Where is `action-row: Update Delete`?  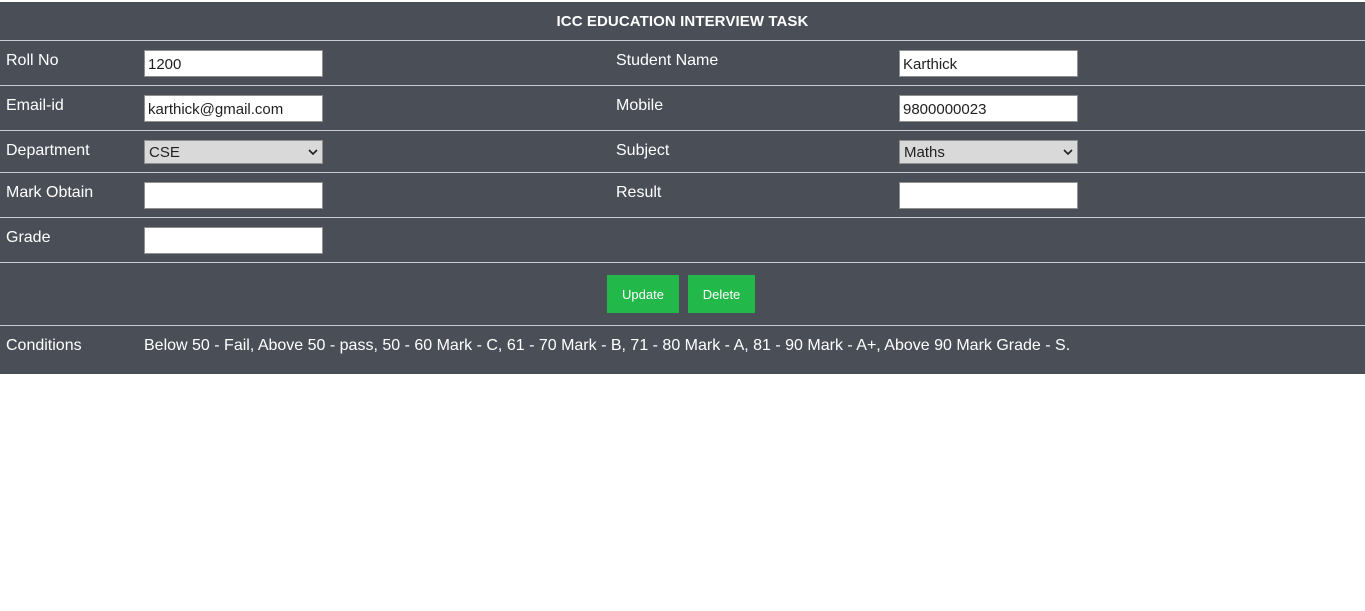
action-row: Update Delete is located at coordinates (682, 294).